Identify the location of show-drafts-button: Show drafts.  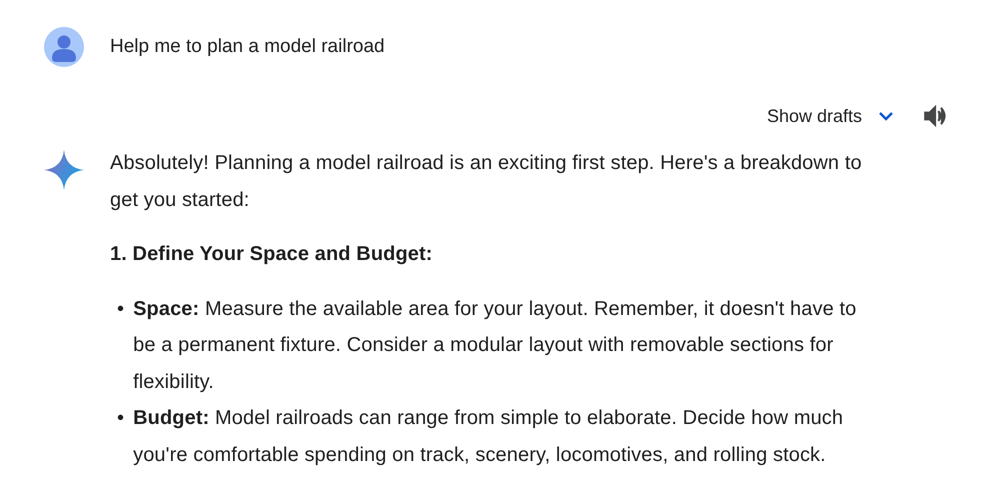
(831, 116).